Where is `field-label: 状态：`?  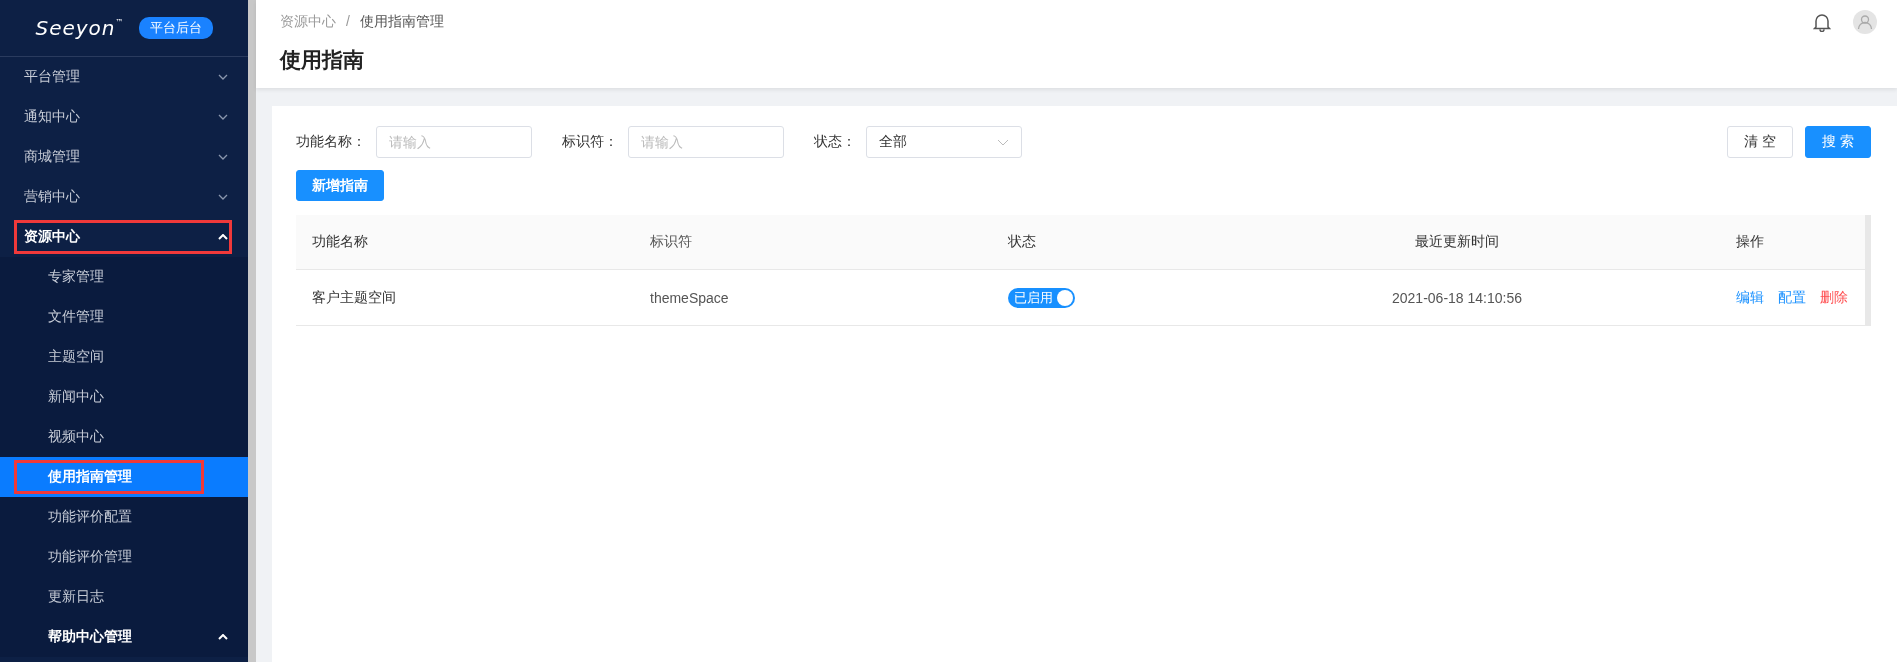
field-label: 状态： is located at coordinates (835, 142).